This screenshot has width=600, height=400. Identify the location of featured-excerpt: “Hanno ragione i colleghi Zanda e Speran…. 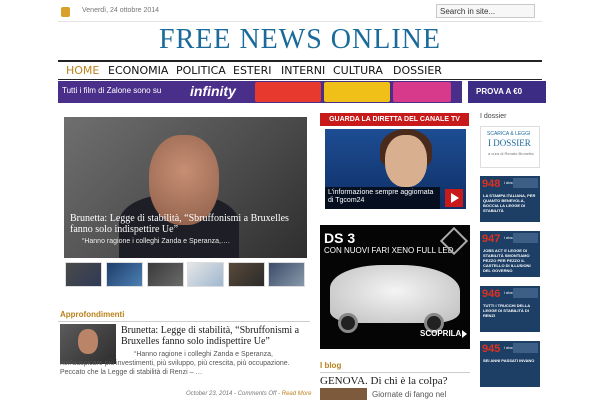
(156, 241).